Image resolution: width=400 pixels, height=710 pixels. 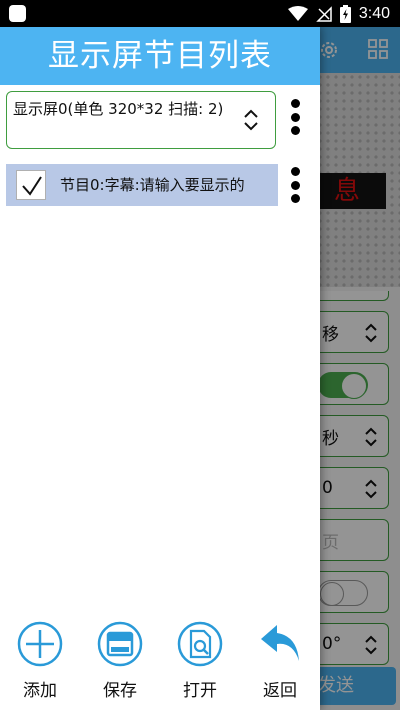 What do you see at coordinates (118, 109) in the screenshot?
I see `screen-select-value: 显示屏0(单色 320*32 扫描: 2)` at bounding box center [118, 109].